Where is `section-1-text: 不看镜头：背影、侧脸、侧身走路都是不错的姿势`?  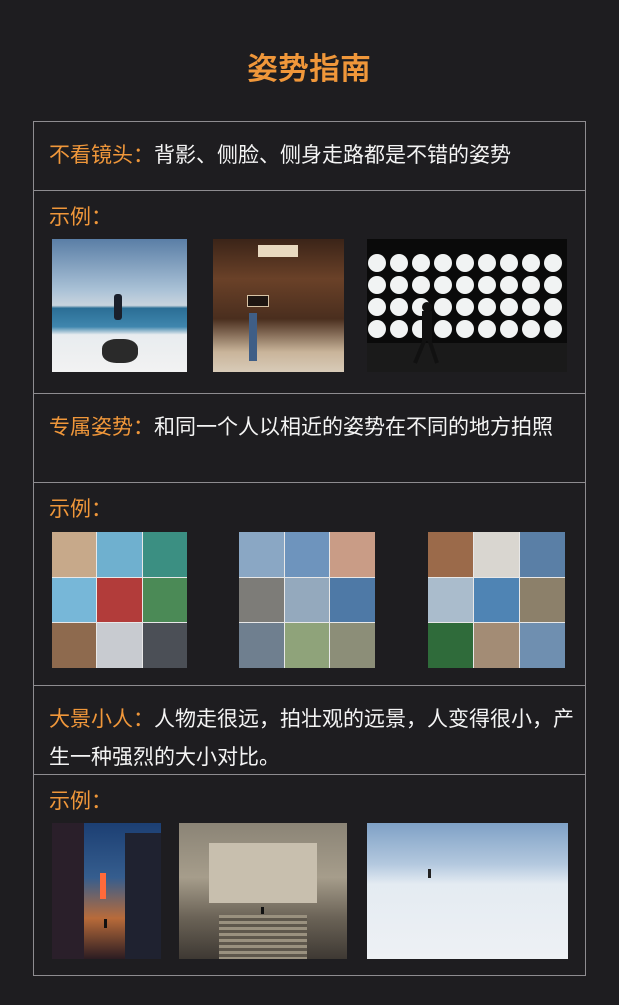
section-1-text: 不看镜头：背影、侧脸、侧身走路都是不错的姿势 is located at coordinates (309, 156).